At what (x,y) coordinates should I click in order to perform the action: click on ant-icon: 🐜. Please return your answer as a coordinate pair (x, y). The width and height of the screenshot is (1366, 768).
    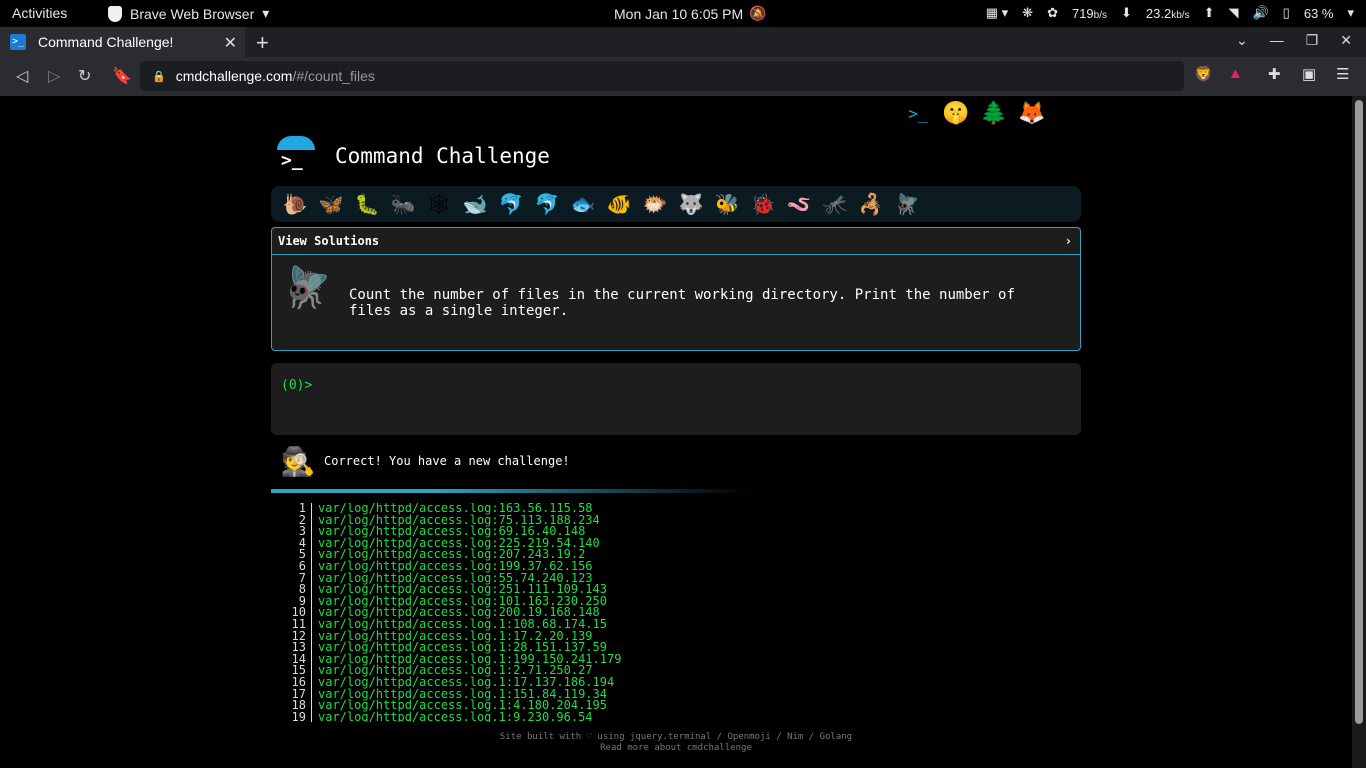
    Looking at the image, I should click on (403, 204).